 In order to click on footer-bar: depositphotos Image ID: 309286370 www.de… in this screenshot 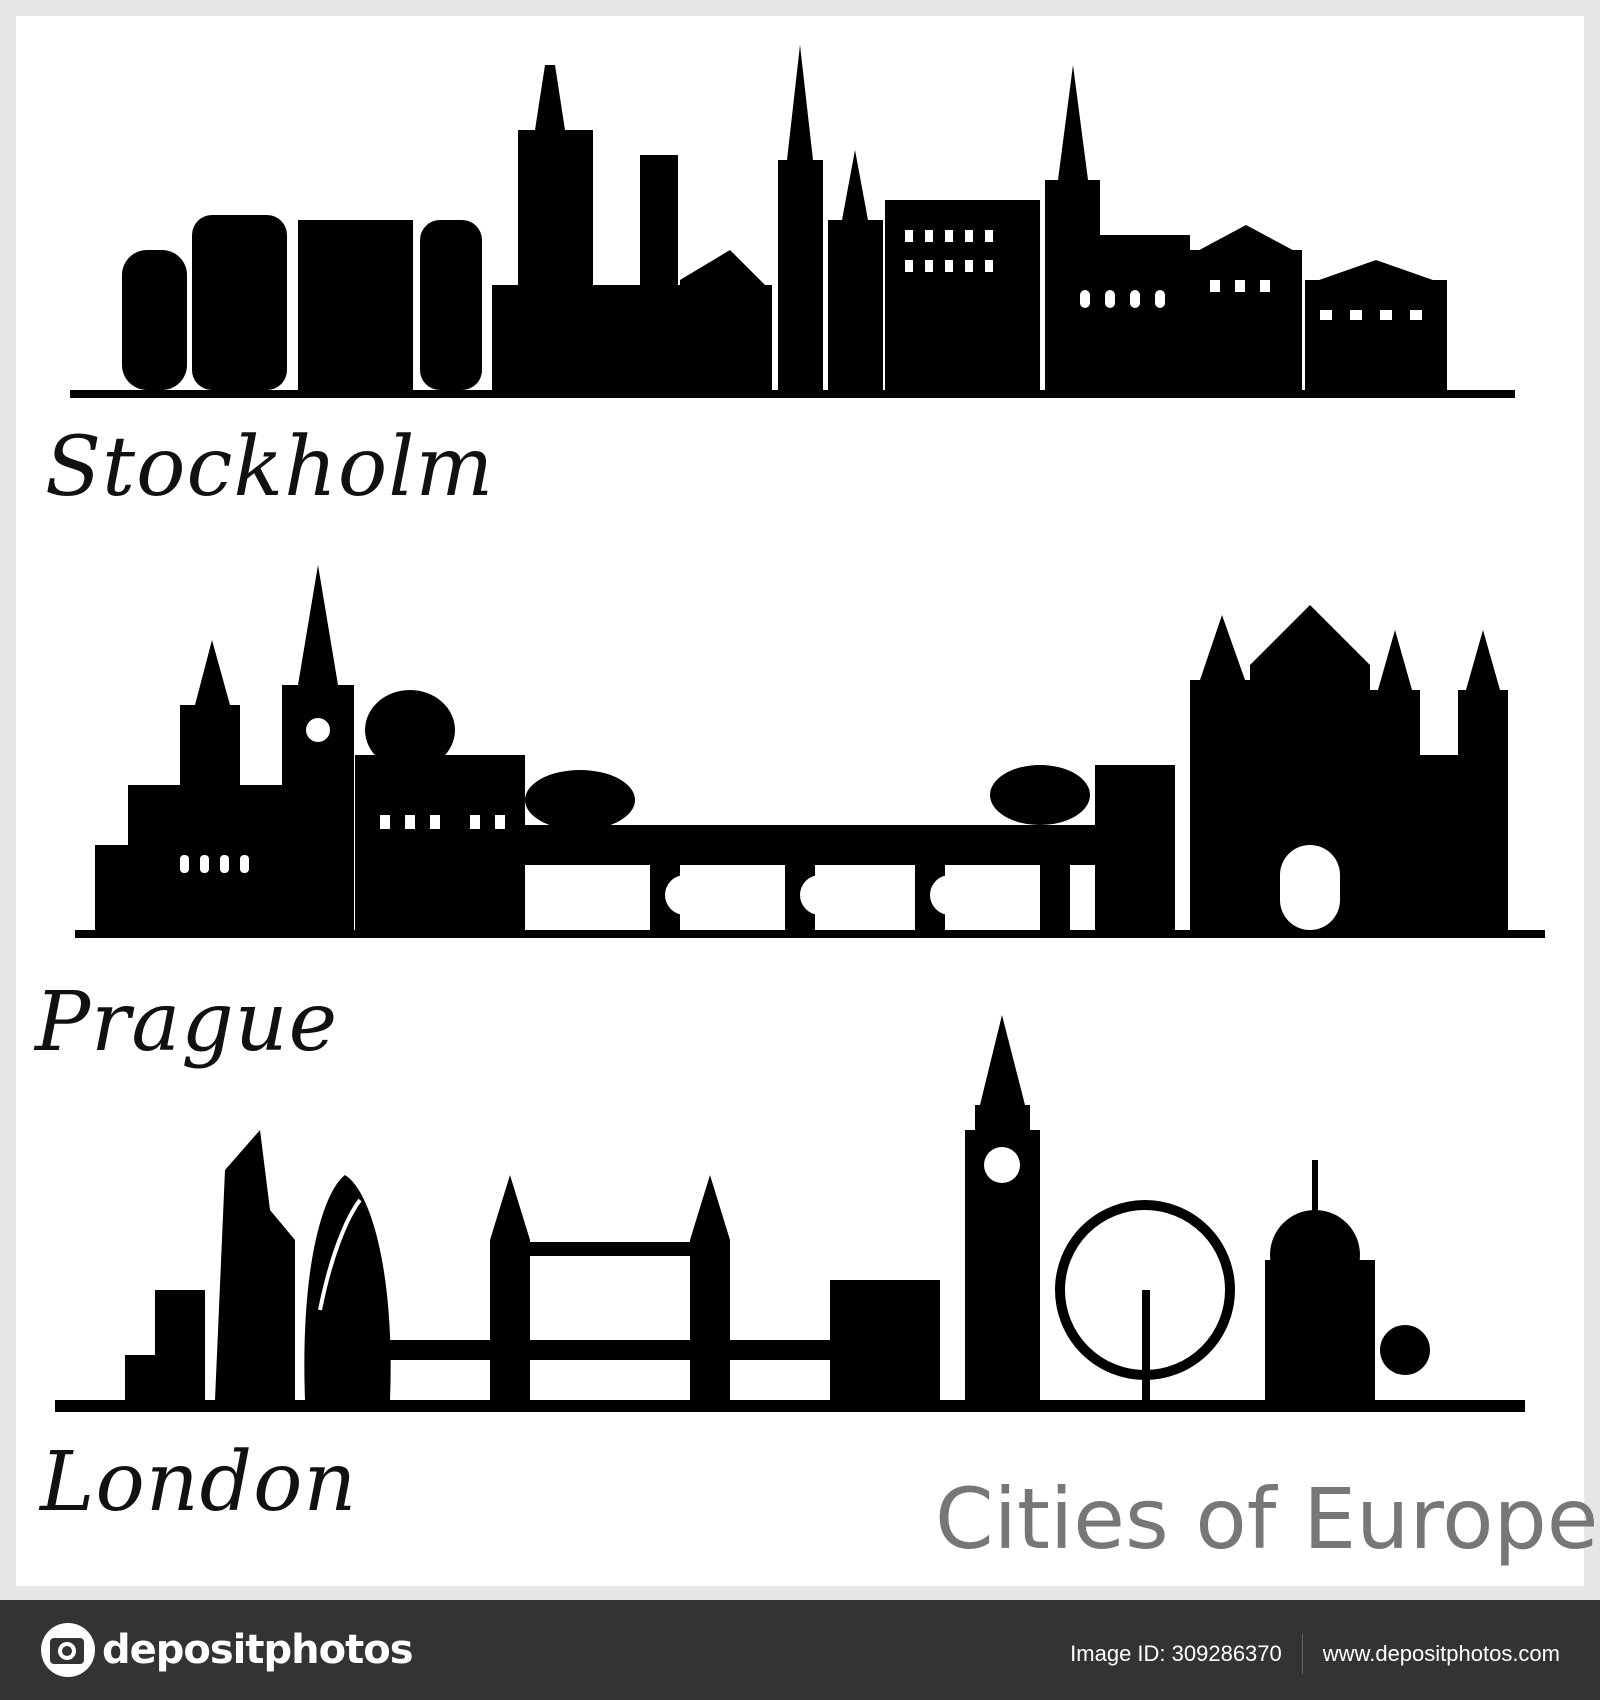, I will do `click(800, 1650)`.